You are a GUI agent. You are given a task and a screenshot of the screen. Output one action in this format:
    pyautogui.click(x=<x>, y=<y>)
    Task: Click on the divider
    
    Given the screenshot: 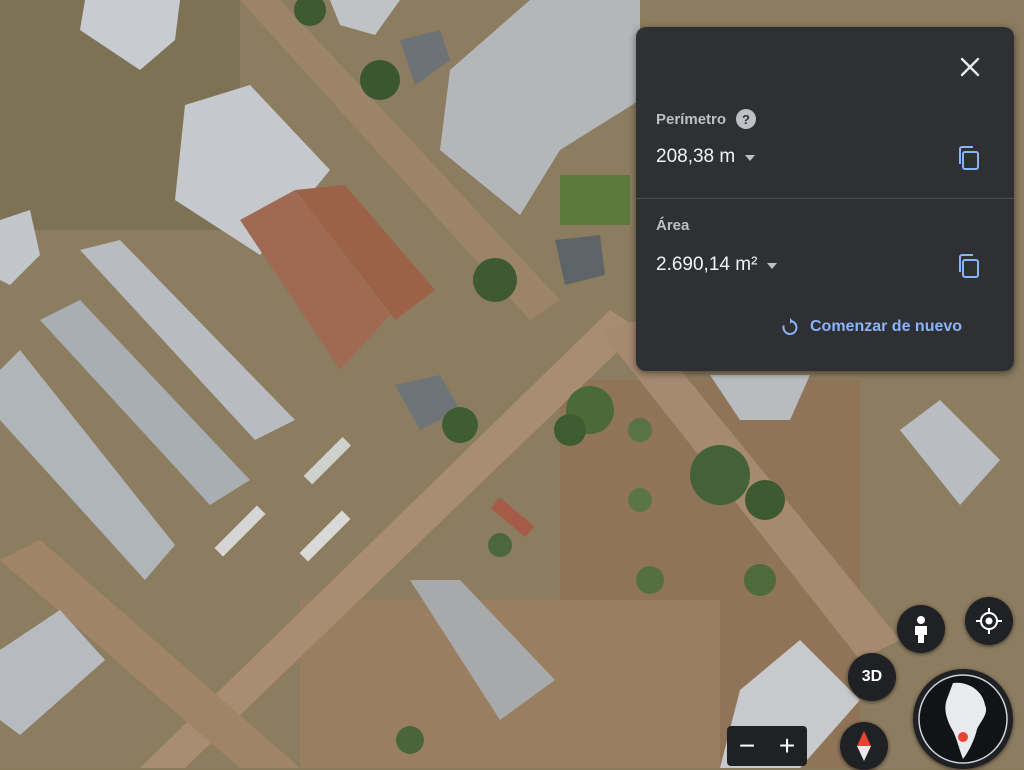 What is the action you would take?
    pyautogui.click(x=825, y=198)
    